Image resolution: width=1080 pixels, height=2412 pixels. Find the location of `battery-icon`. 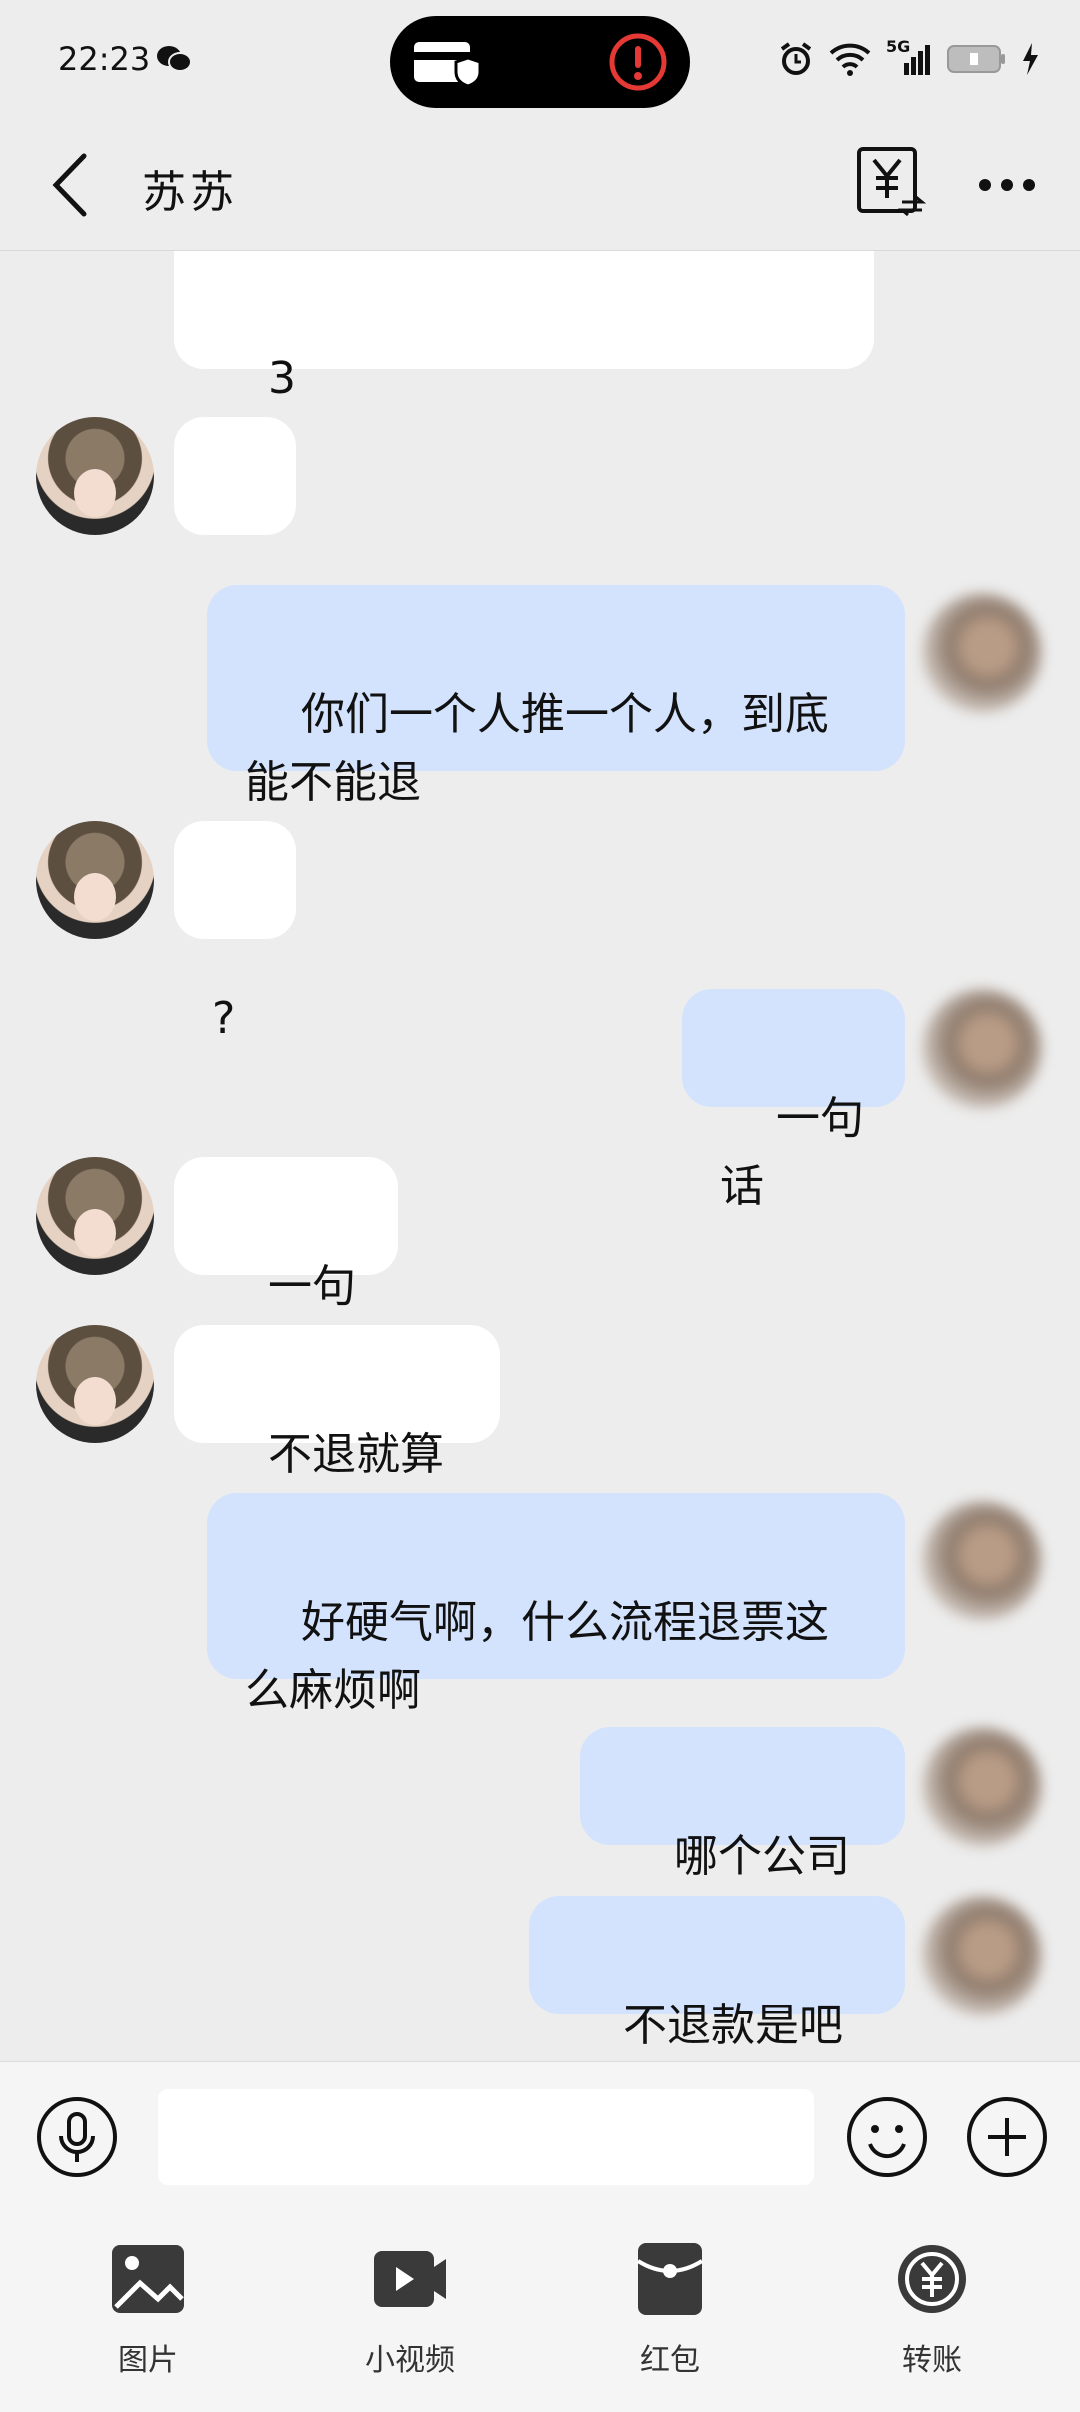

battery-icon is located at coordinates (976, 59).